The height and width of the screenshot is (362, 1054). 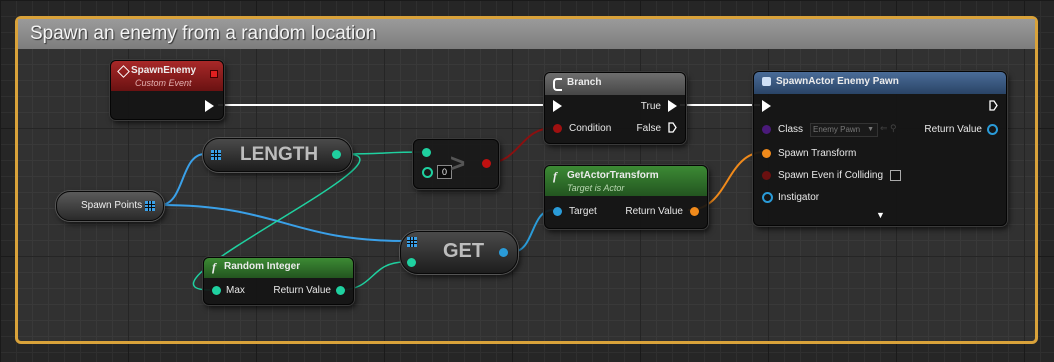 What do you see at coordinates (216, 155) in the screenshot?
I see `array-in-pin` at bounding box center [216, 155].